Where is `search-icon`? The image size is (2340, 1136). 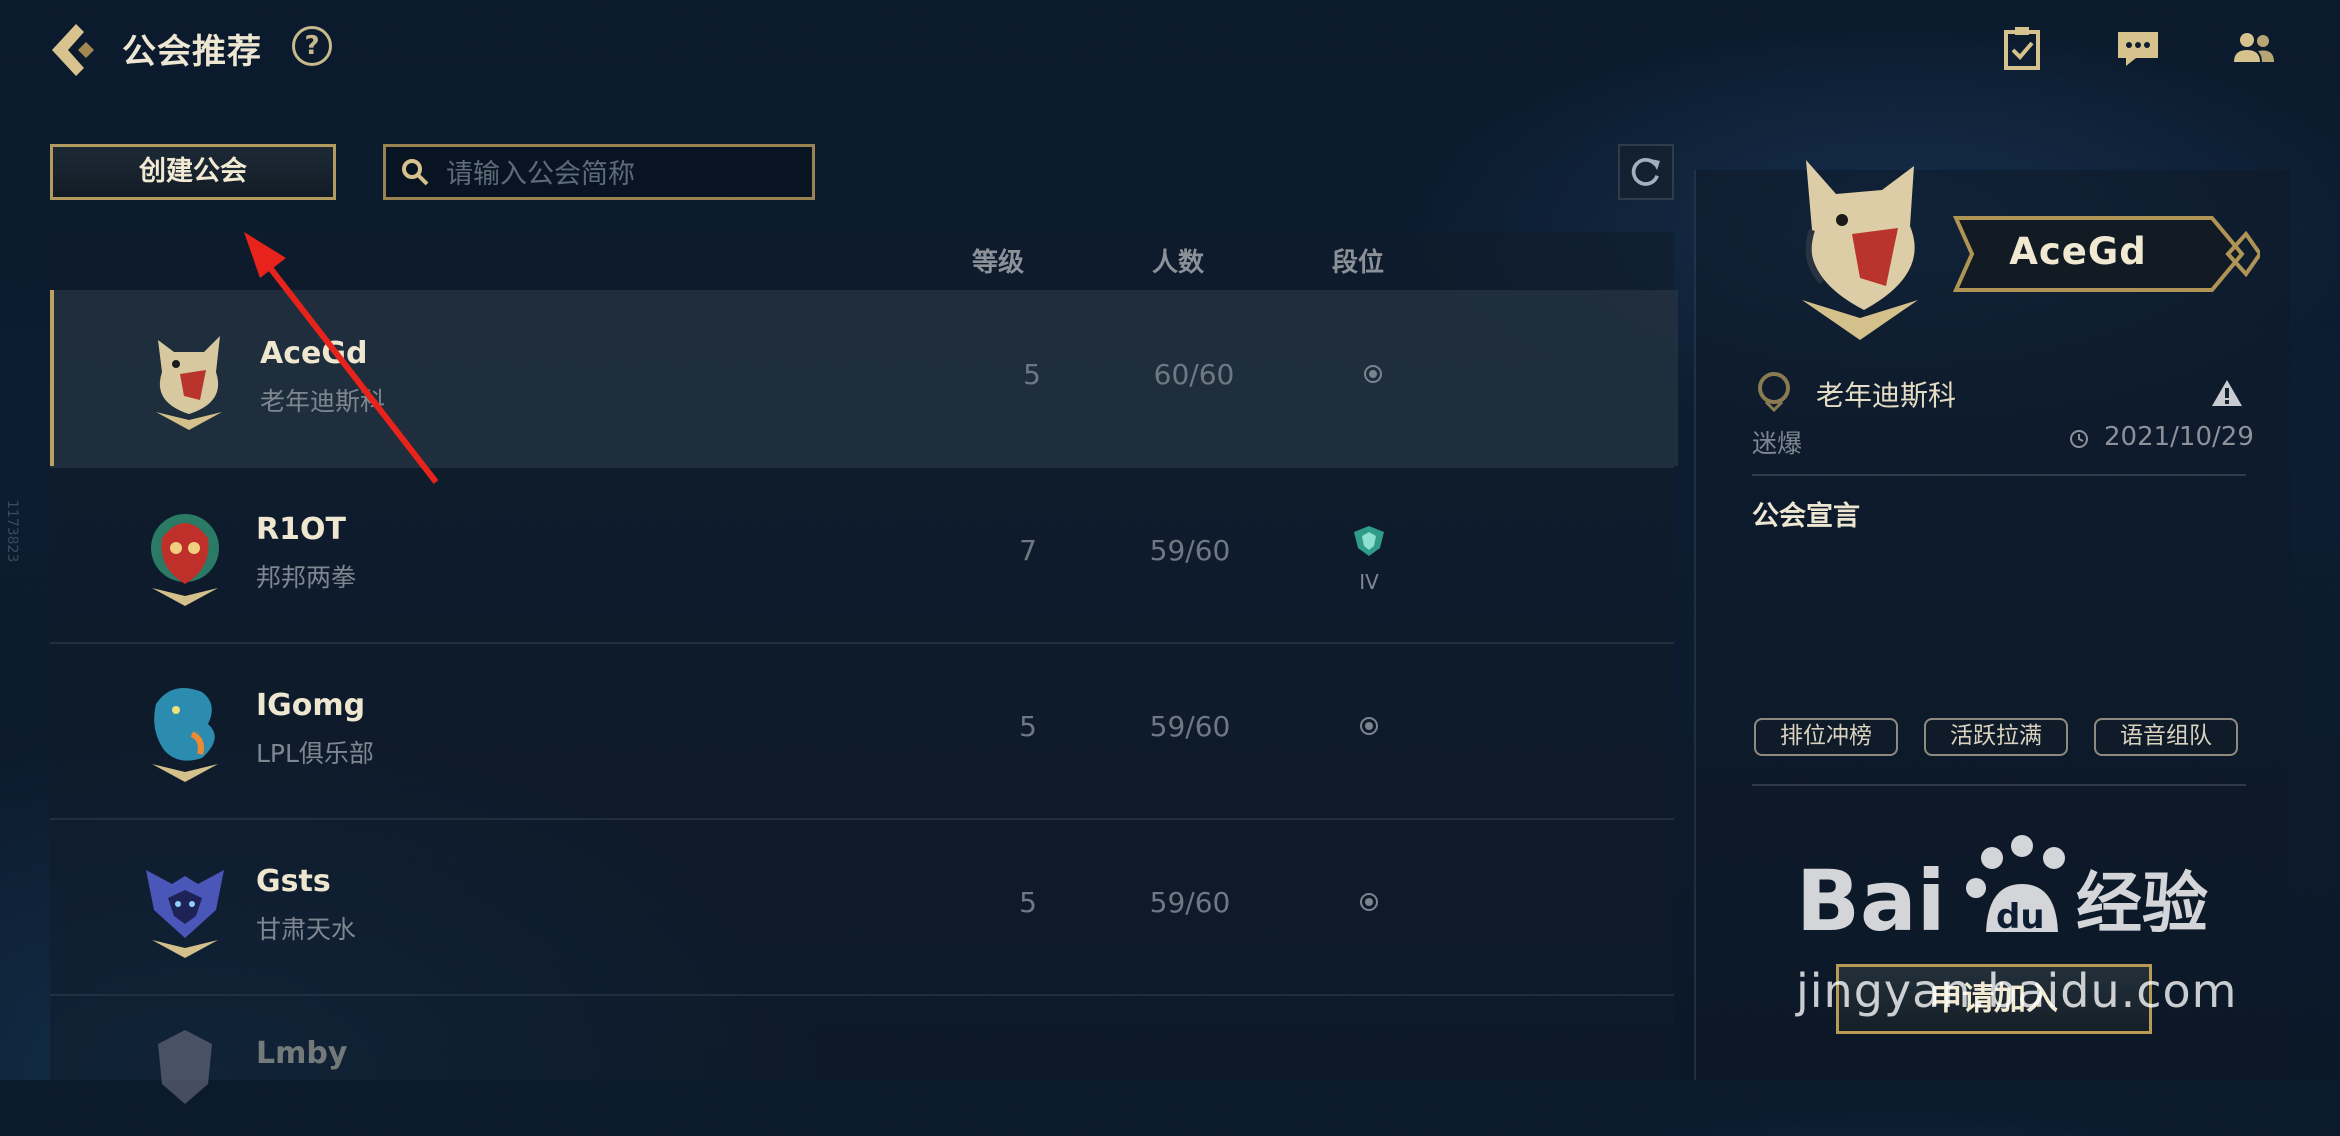
search-icon is located at coordinates (415, 172).